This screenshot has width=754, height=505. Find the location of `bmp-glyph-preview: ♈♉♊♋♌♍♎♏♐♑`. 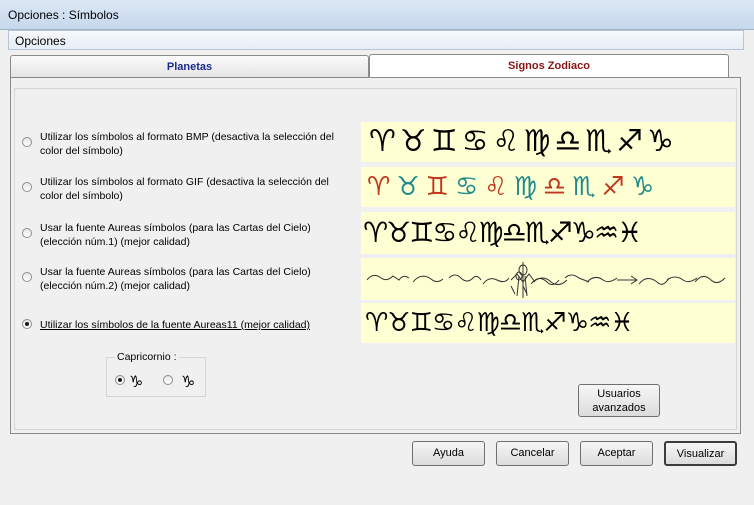

bmp-glyph-preview: ♈♉♊♋♌♍♎♏♐♑ is located at coordinates (548, 142).